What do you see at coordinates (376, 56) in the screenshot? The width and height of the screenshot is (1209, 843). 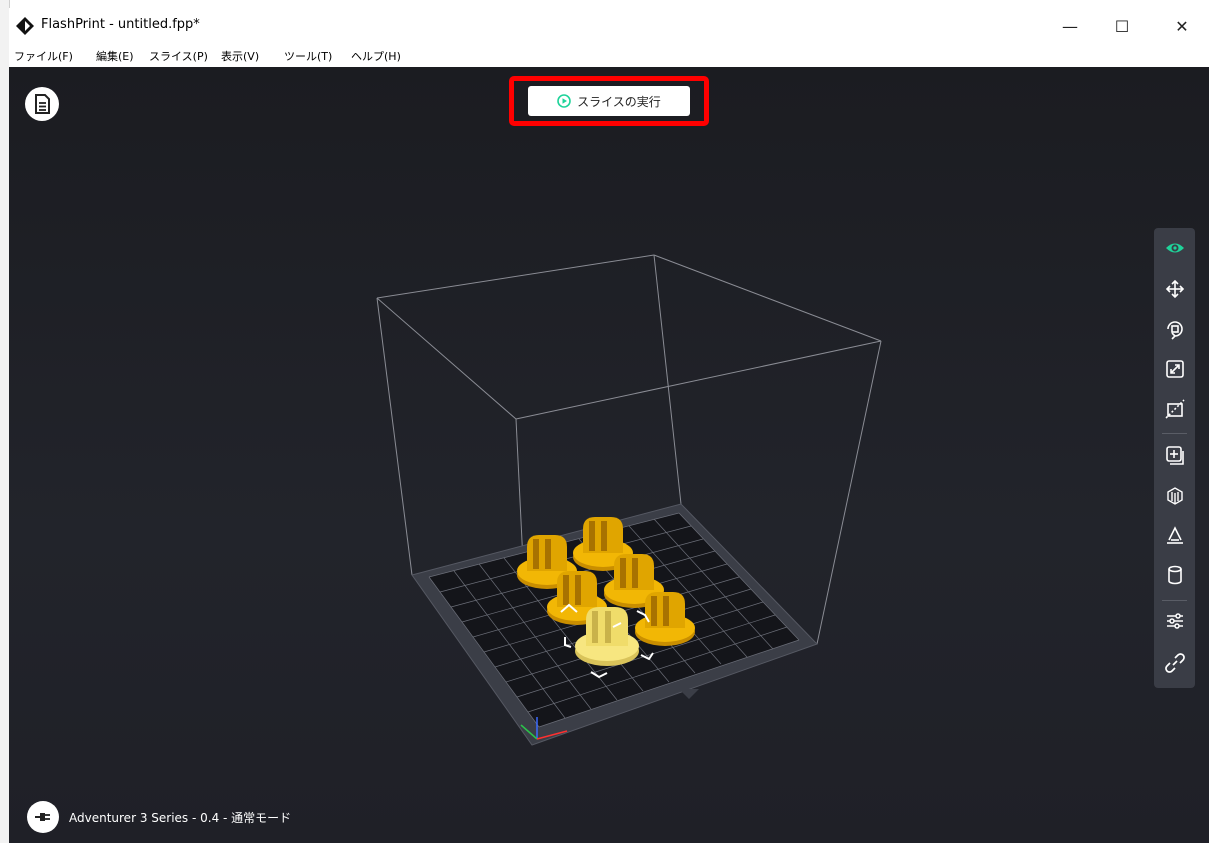 I see `menu-help: ヘルプ(H)` at bounding box center [376, 56].